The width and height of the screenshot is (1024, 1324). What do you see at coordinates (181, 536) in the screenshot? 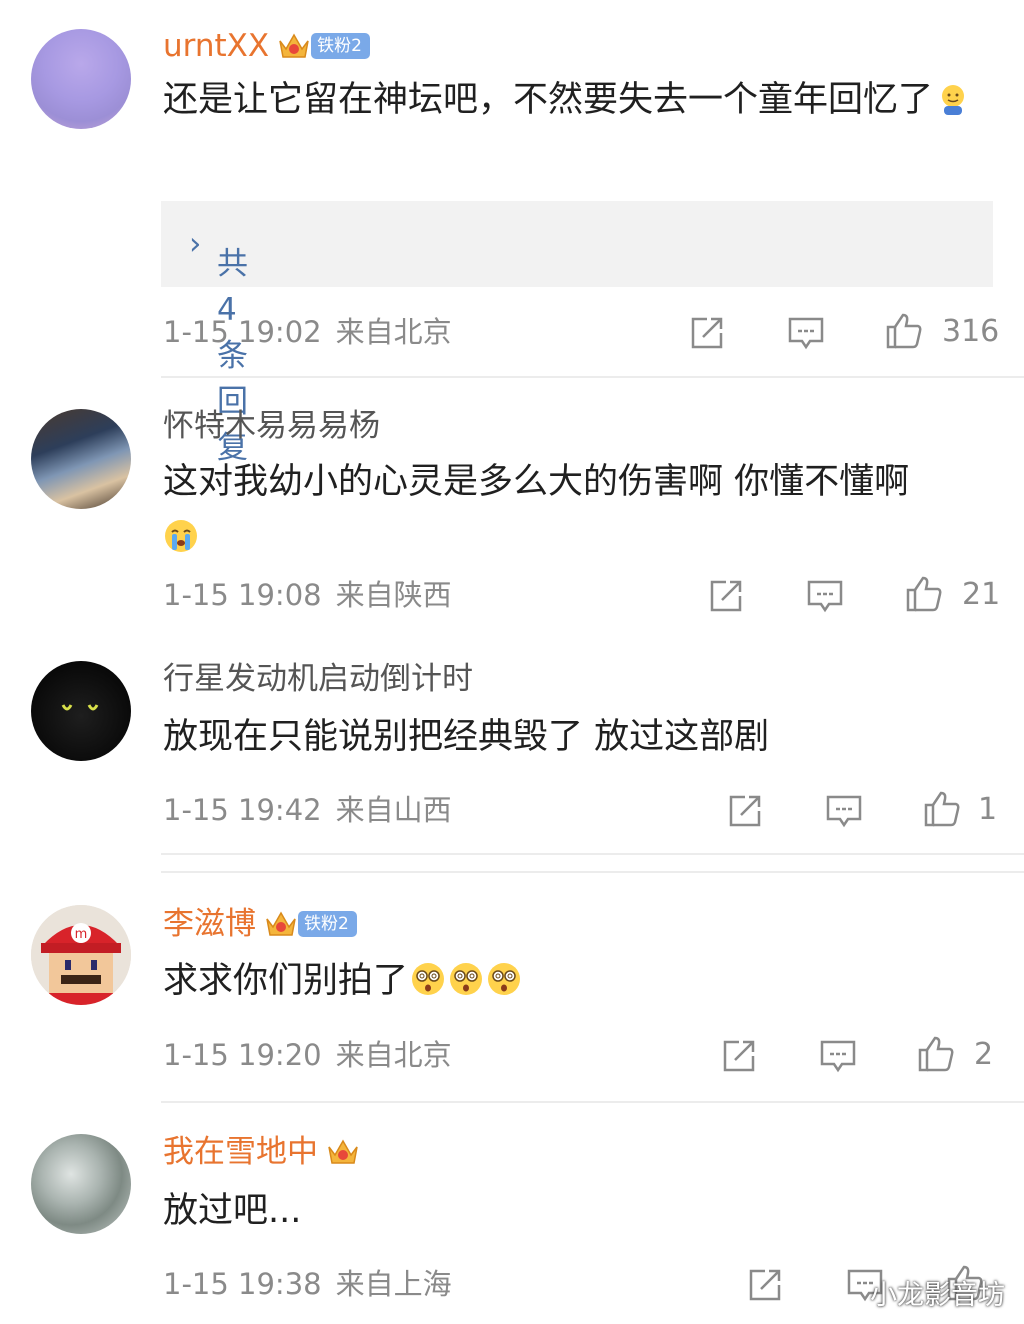
I see `crying-emoji-icon` at bounding box center [181, 536].